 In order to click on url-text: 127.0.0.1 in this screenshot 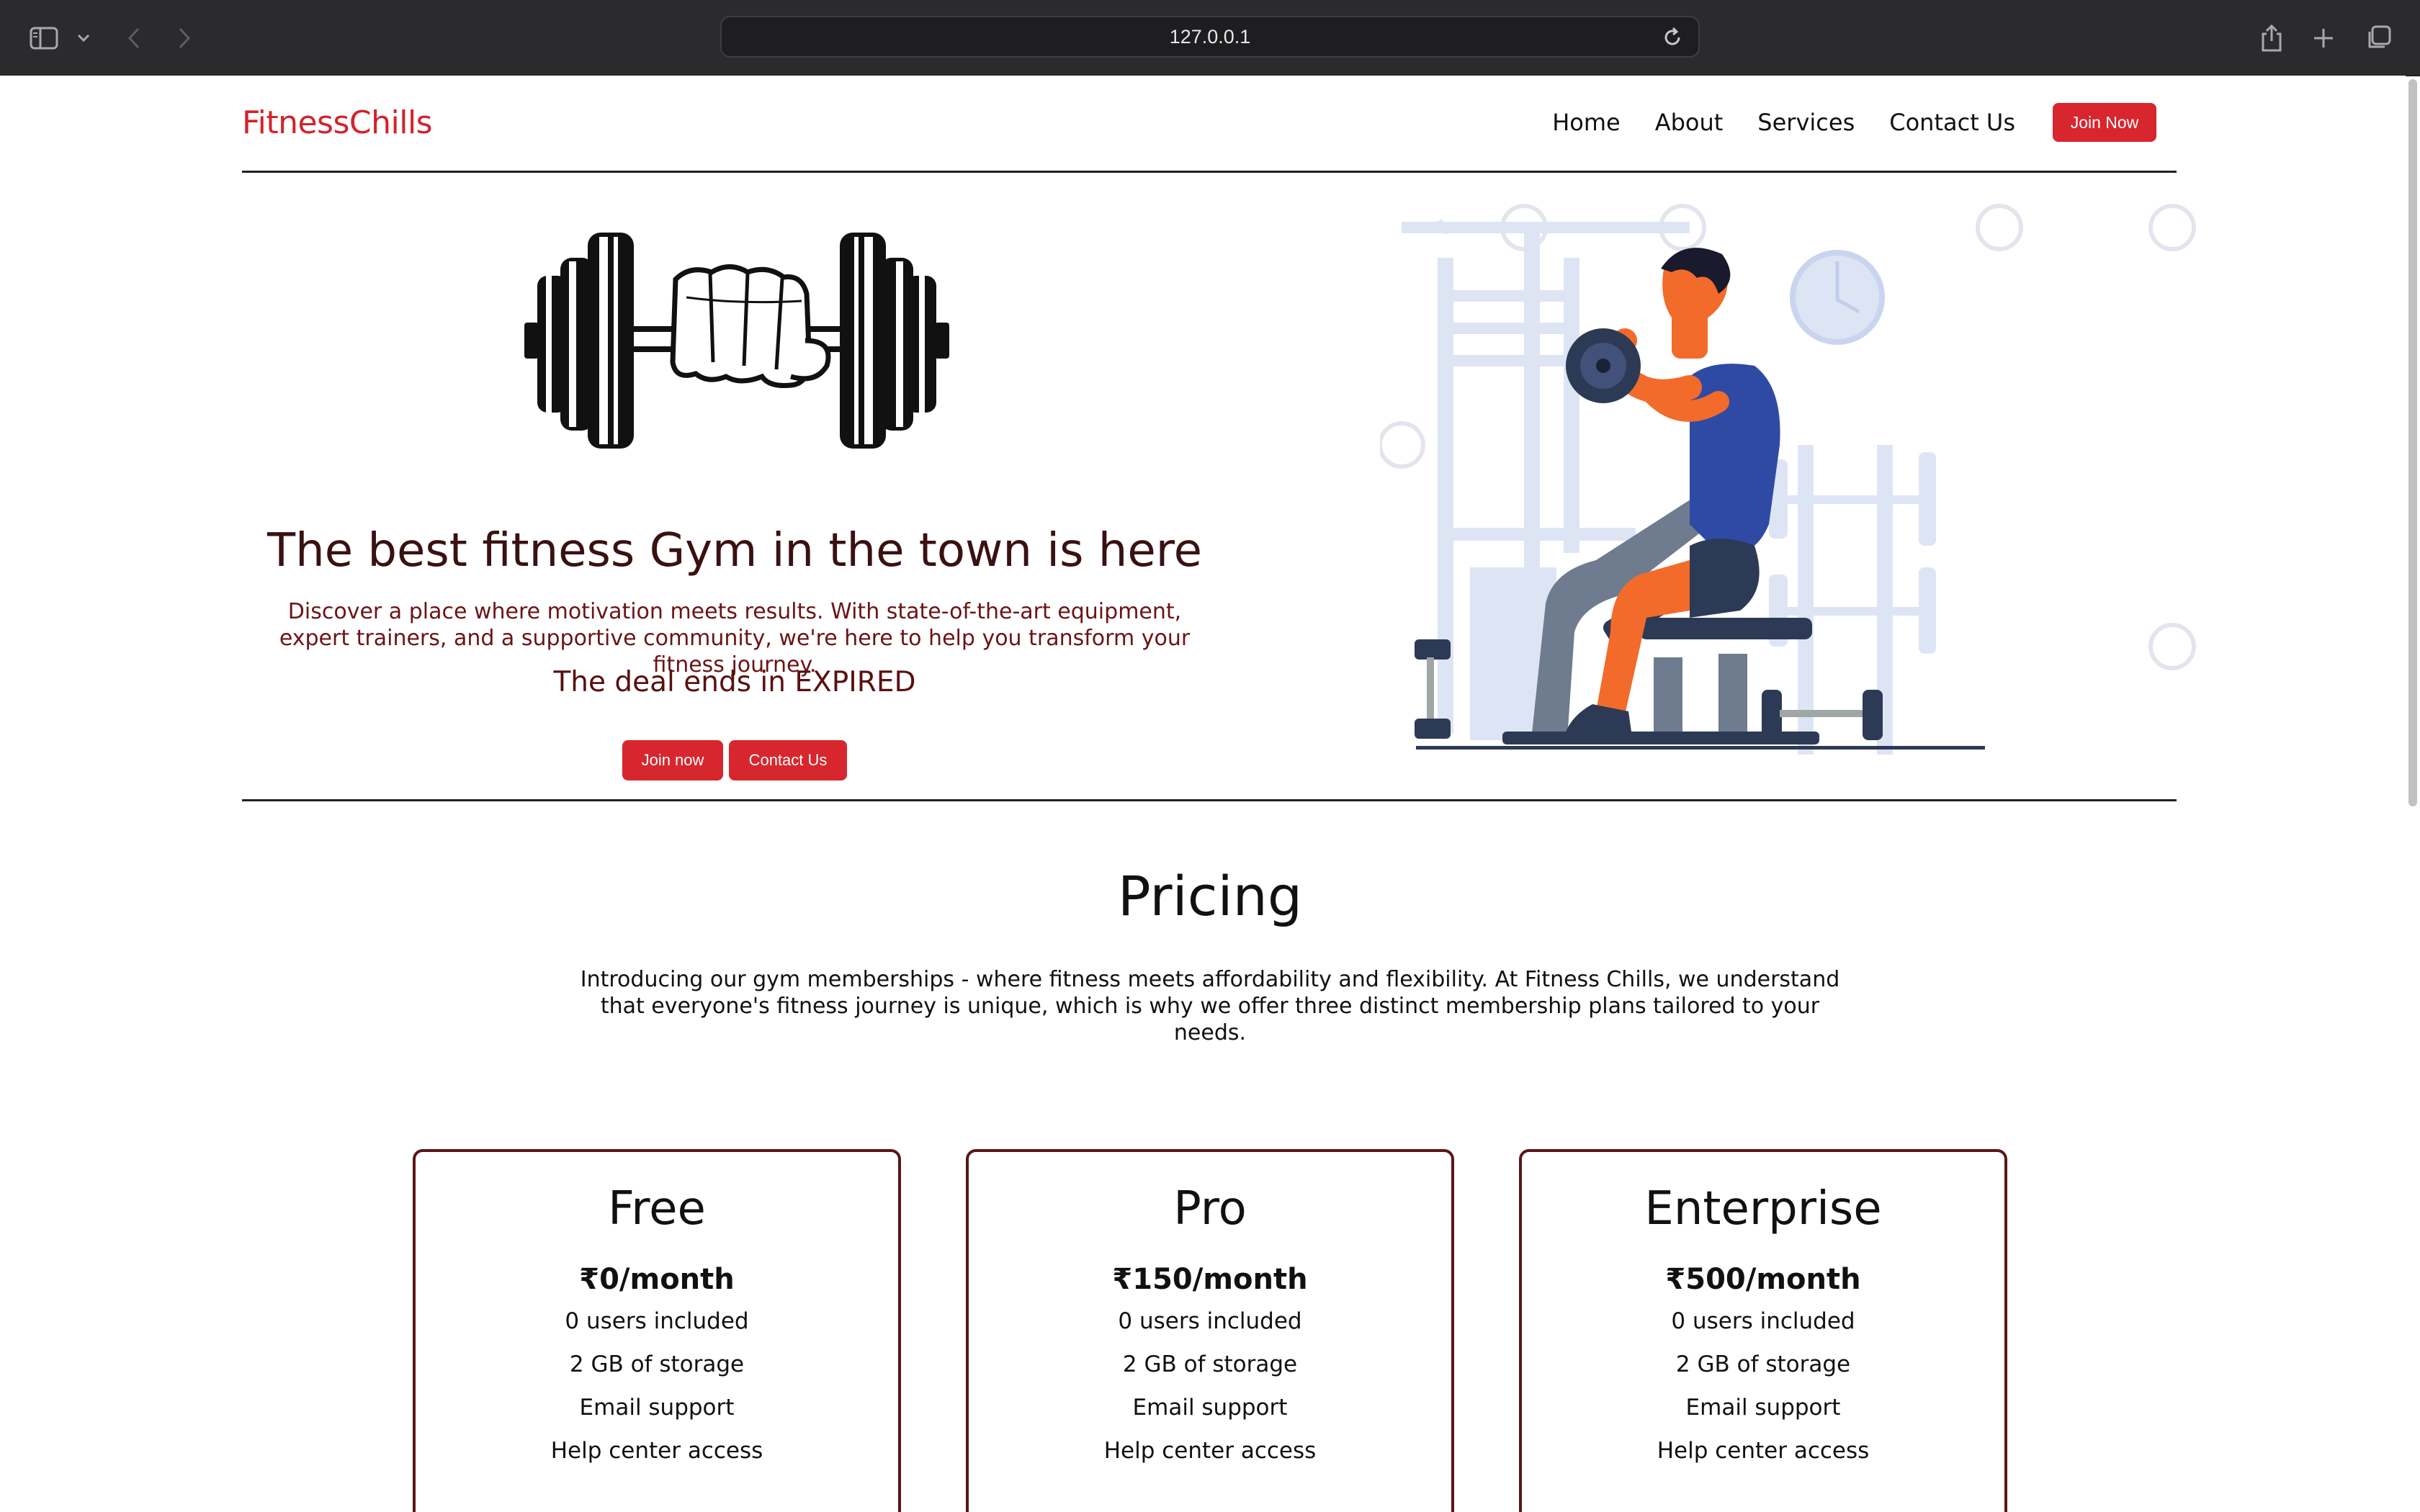, I will do `click(1210, 36)`.